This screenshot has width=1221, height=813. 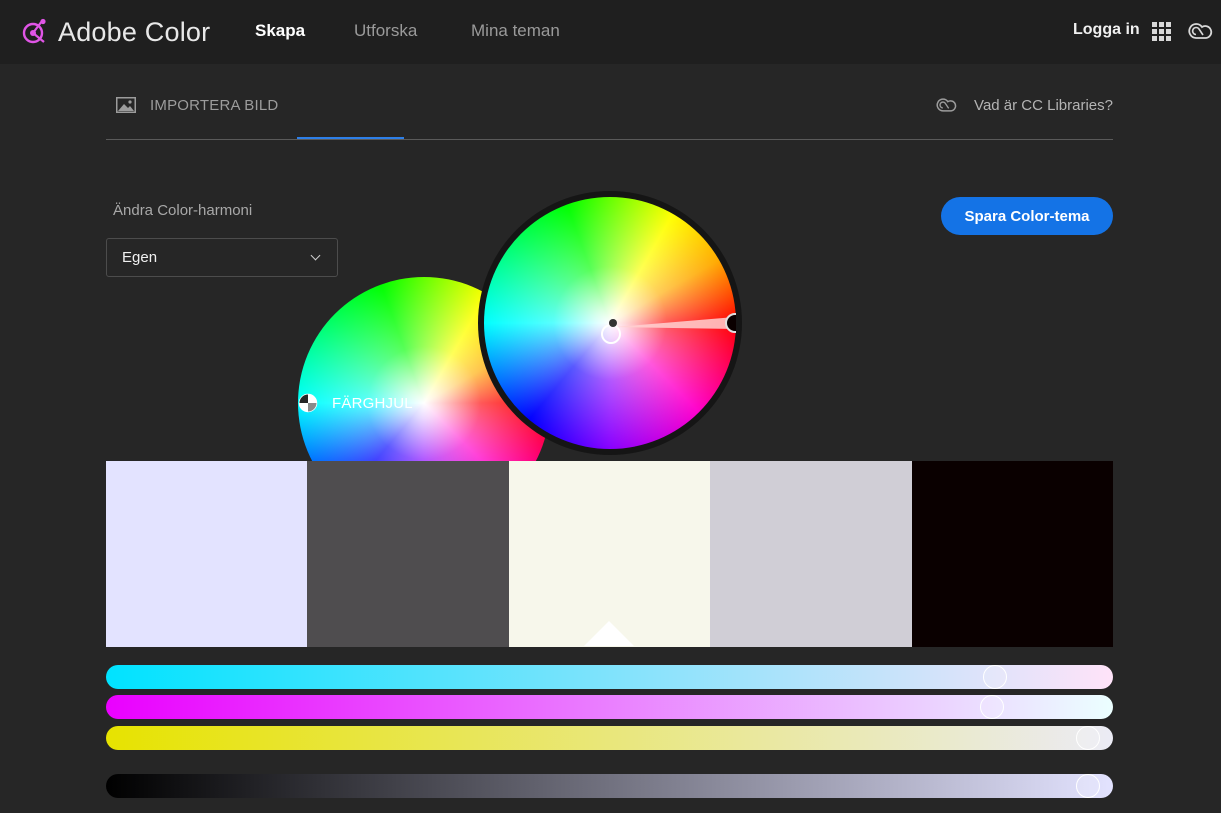 I want to click on selected-swatch-indicator, so click(x=609, y=633).